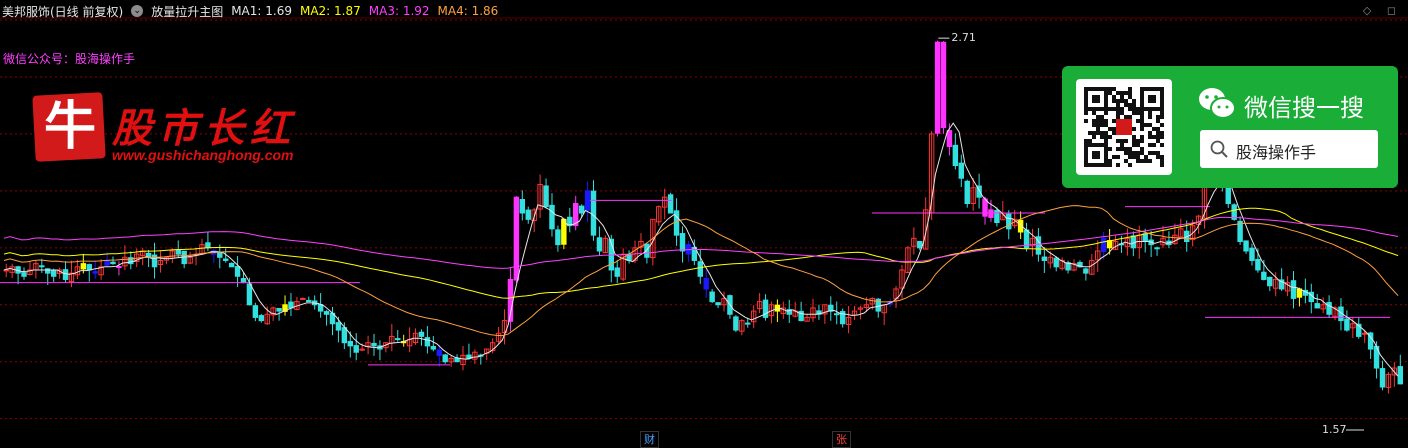 The image size is (1408, 448). I want to click on qr-code, so click(1124, 127).